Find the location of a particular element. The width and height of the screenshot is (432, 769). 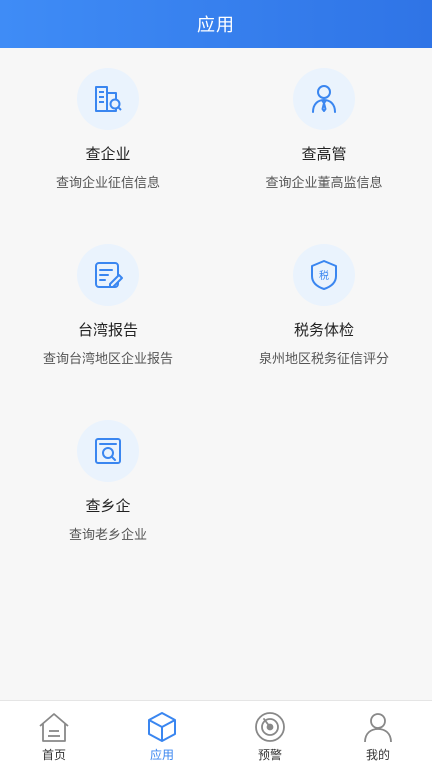

tab-apps: 应用 is located at coordinates (162, 735).